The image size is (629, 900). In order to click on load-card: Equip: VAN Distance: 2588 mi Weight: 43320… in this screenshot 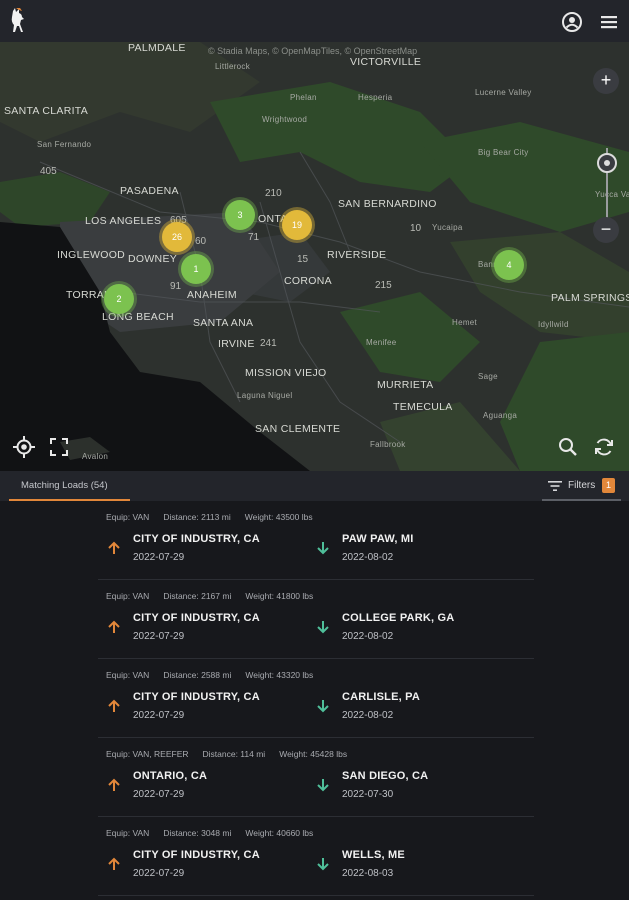, I will do `click(316, 698)`.